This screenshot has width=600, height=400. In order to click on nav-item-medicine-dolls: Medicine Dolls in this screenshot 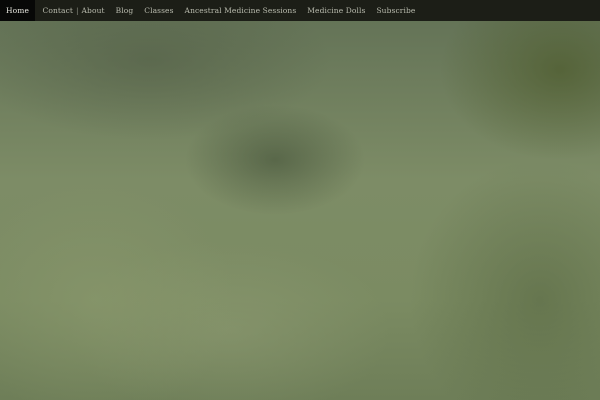, I will do `click(336, 10)`.